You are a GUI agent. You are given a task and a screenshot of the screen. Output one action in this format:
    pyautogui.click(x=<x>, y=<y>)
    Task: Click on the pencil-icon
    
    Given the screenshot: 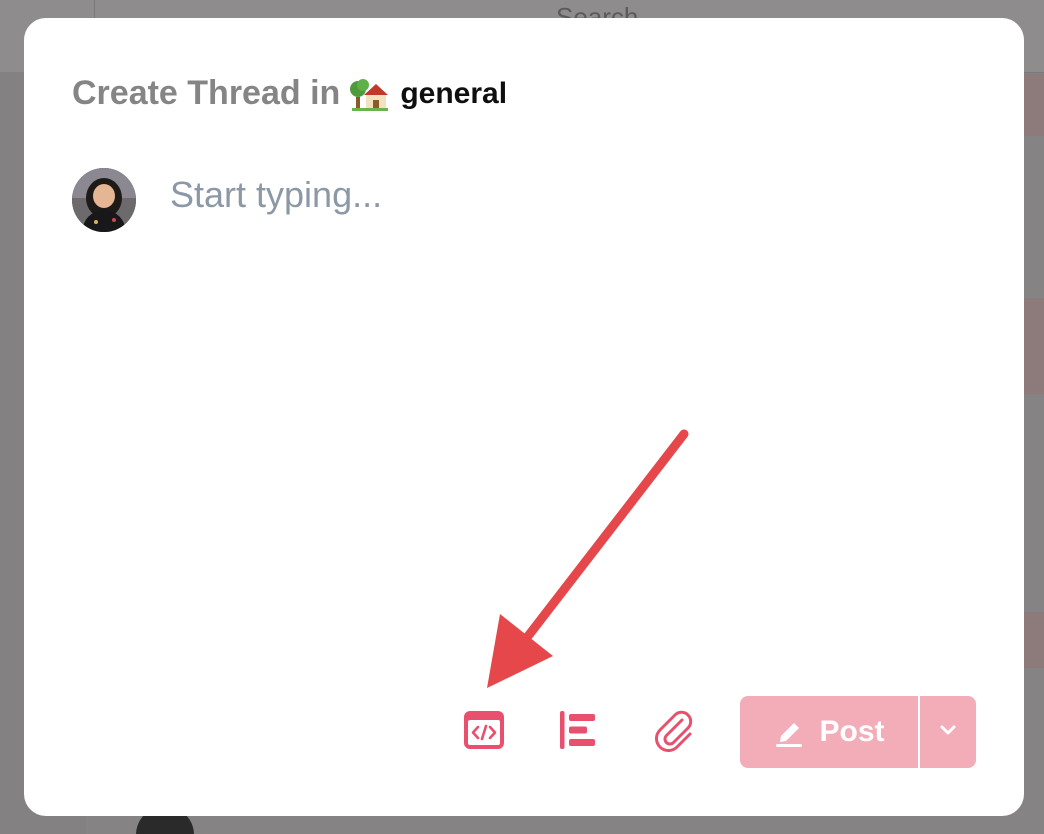 What is the action you would take?
    pyautogui.click(x=789, y=732)
    